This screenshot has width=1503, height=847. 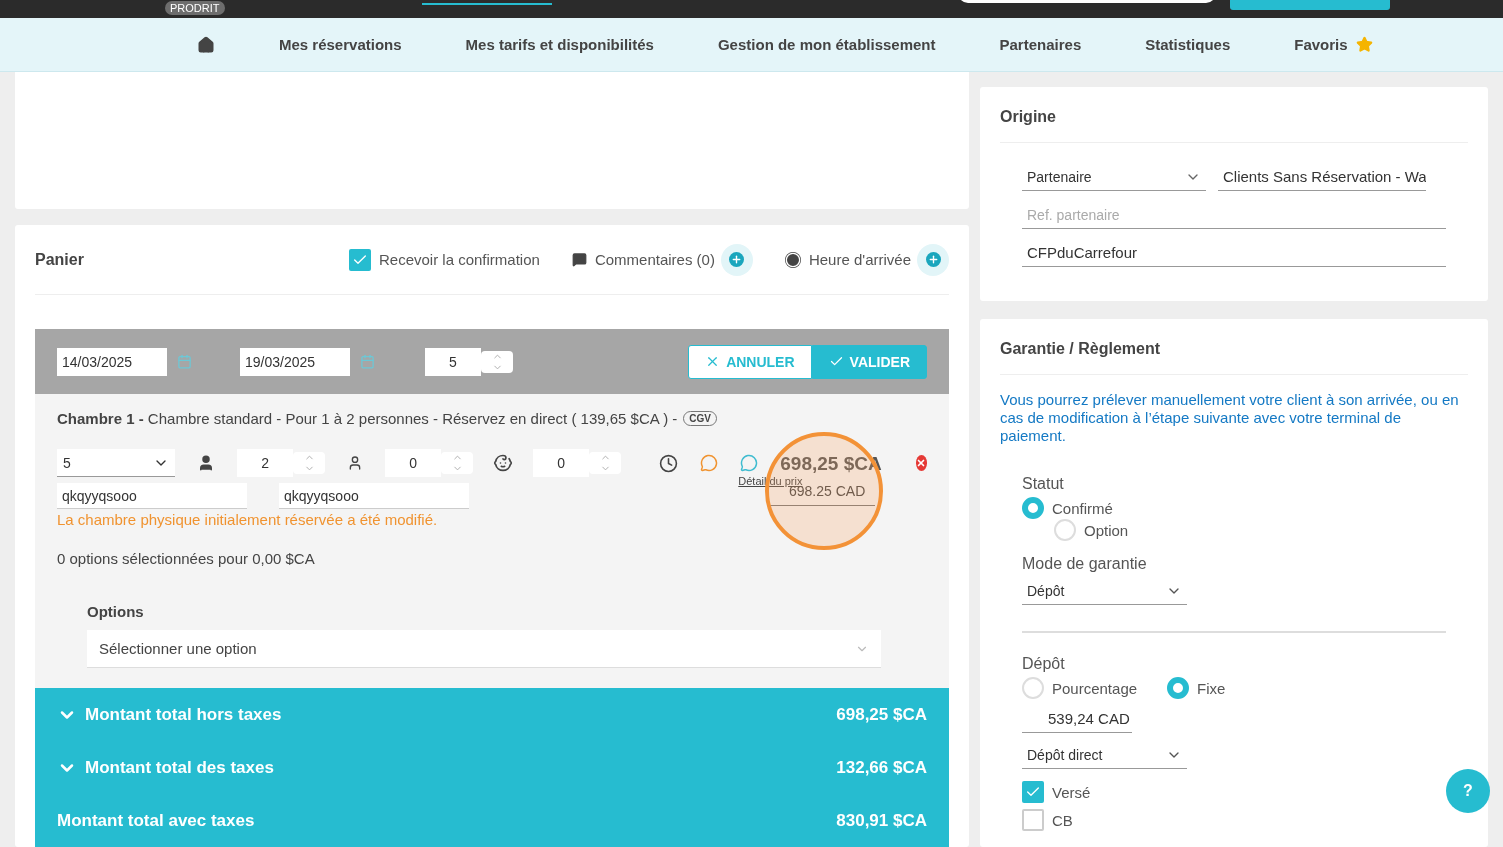 I want to click on nights-field: 5, so click(x=453, y=361).